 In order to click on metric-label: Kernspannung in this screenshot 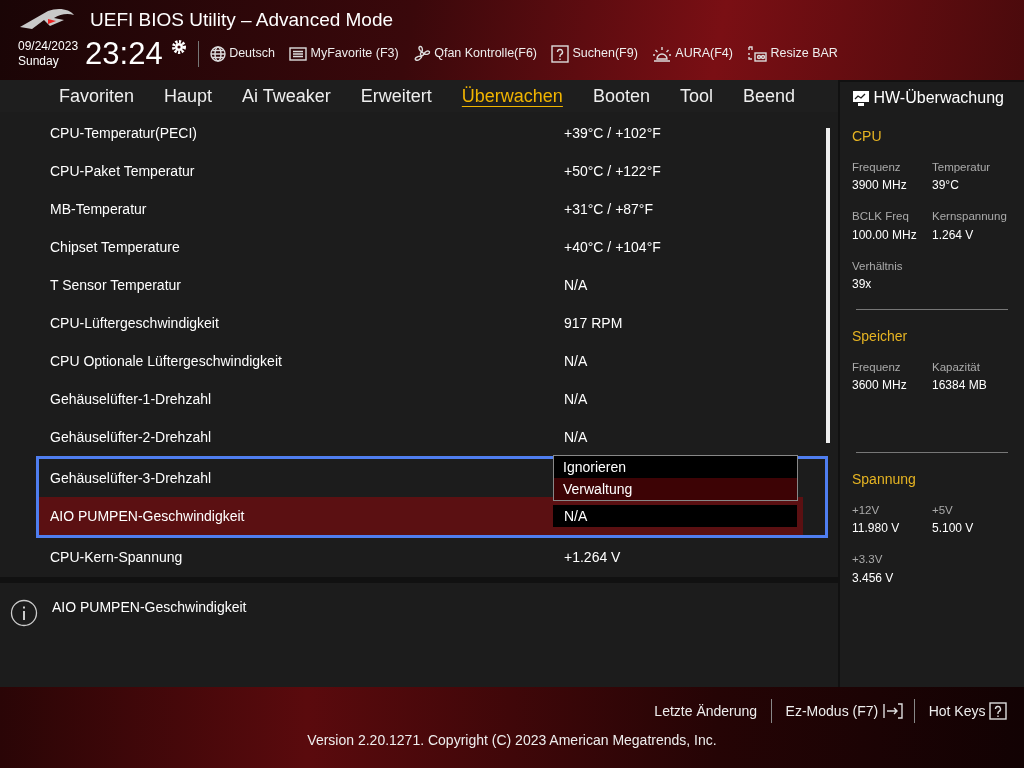, I will do `click(970, 217)`.